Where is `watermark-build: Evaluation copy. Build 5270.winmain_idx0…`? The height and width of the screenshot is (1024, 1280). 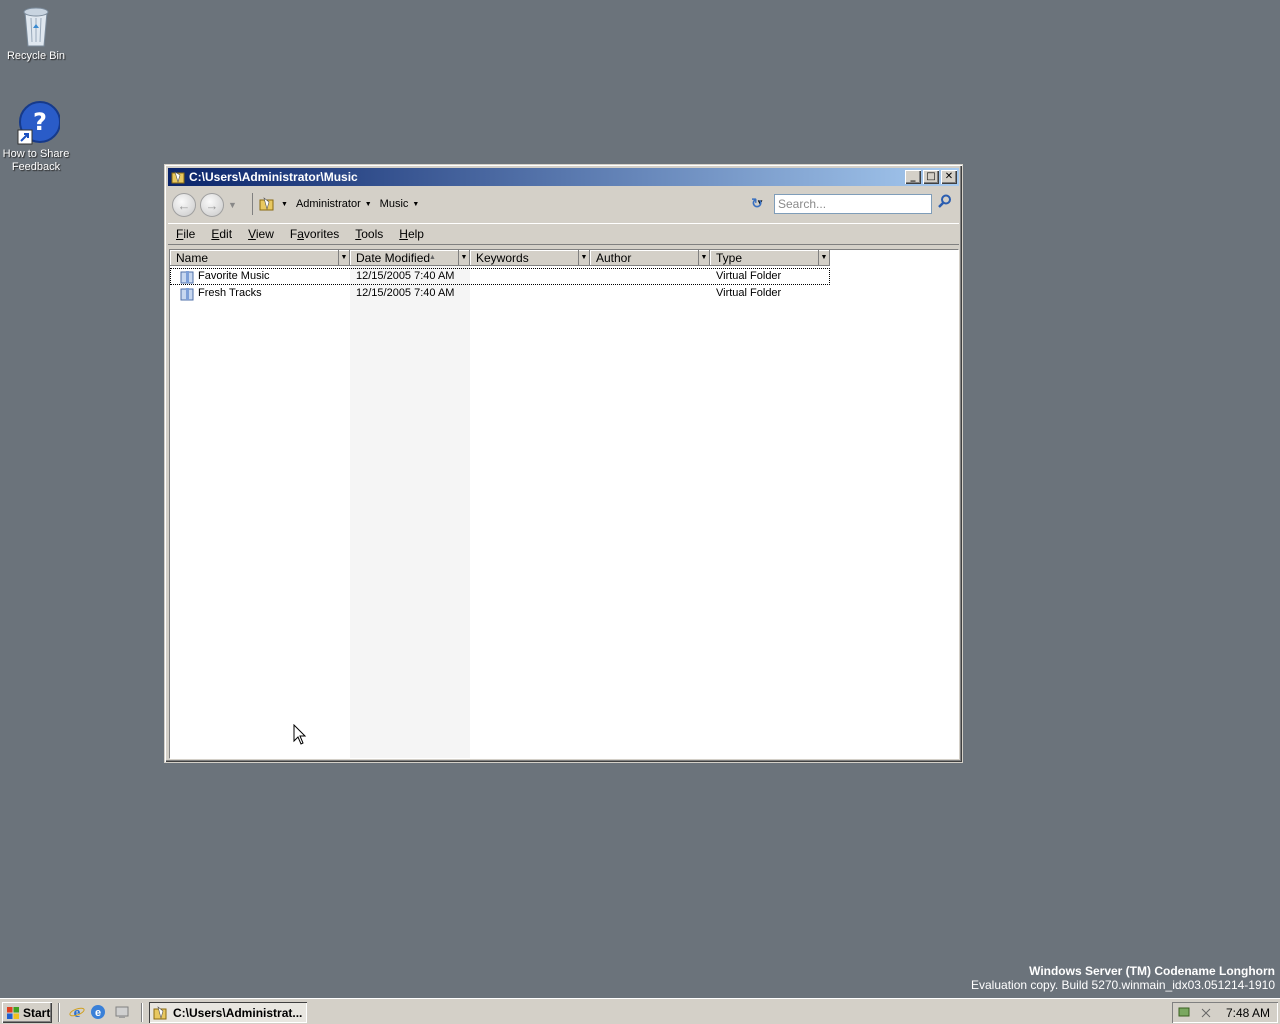 watermark-build: Evaluation copy. Build 5270.winmain_idx0… is located at coordinates (1123, 985).